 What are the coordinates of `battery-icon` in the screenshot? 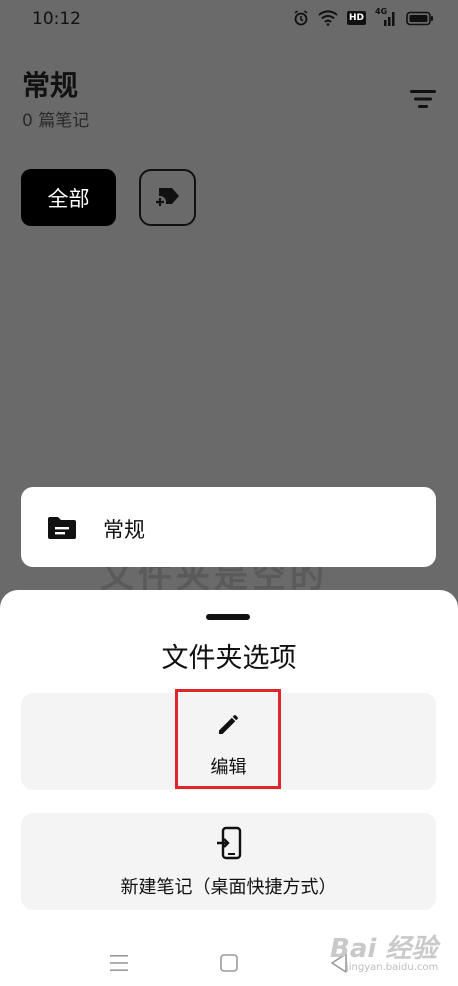 It's located at (420, 18).